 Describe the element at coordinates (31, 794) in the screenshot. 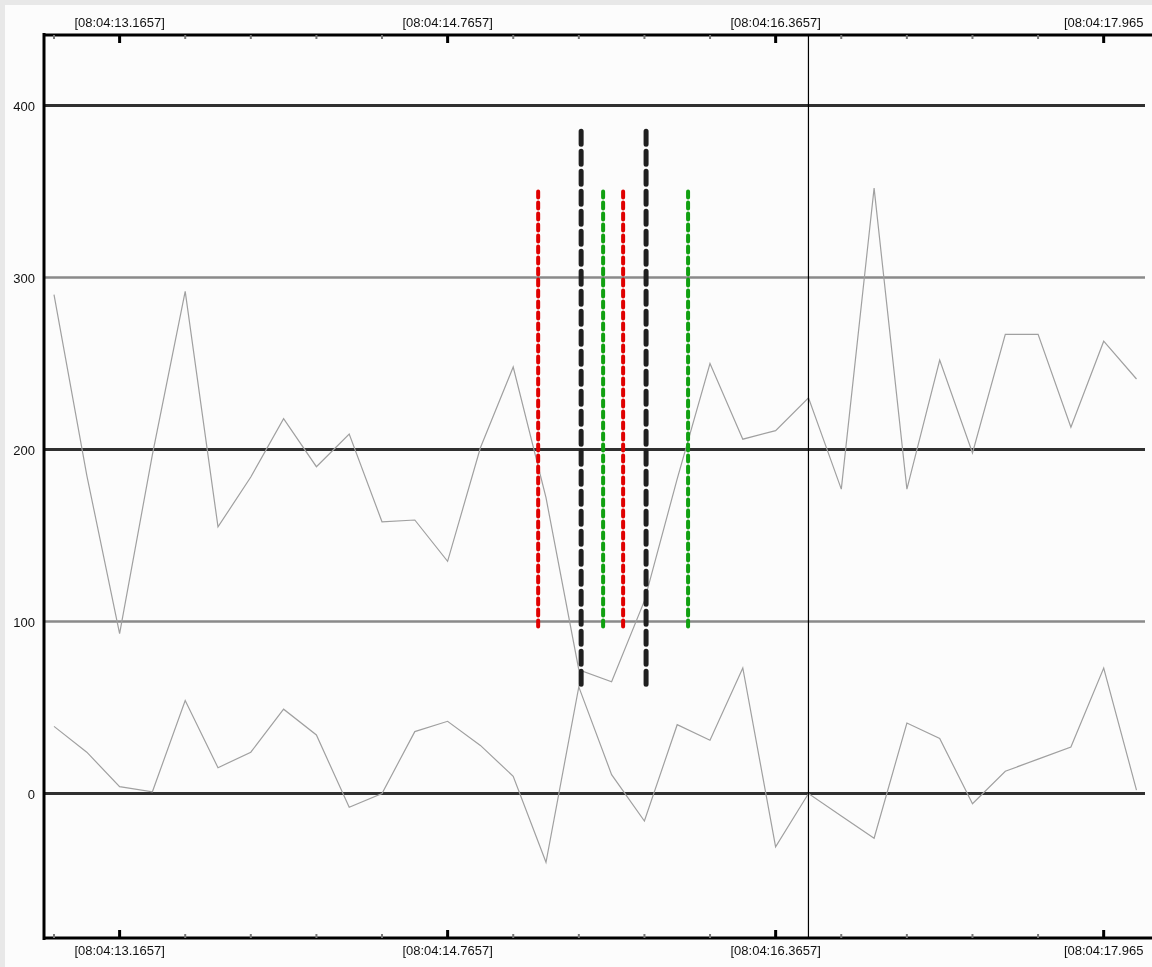

I see `y-tick-label: 0` at that location.